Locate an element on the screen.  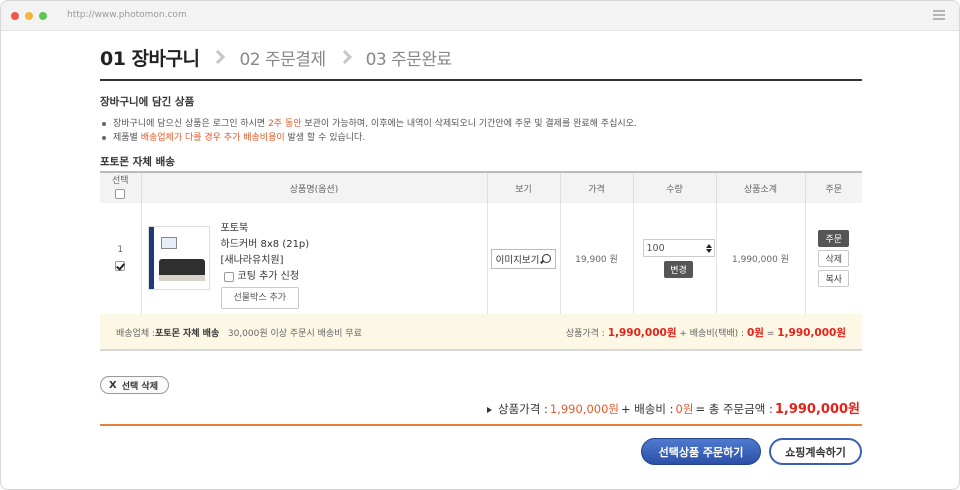
product-thumbnail is located at coordinates (178, 258).